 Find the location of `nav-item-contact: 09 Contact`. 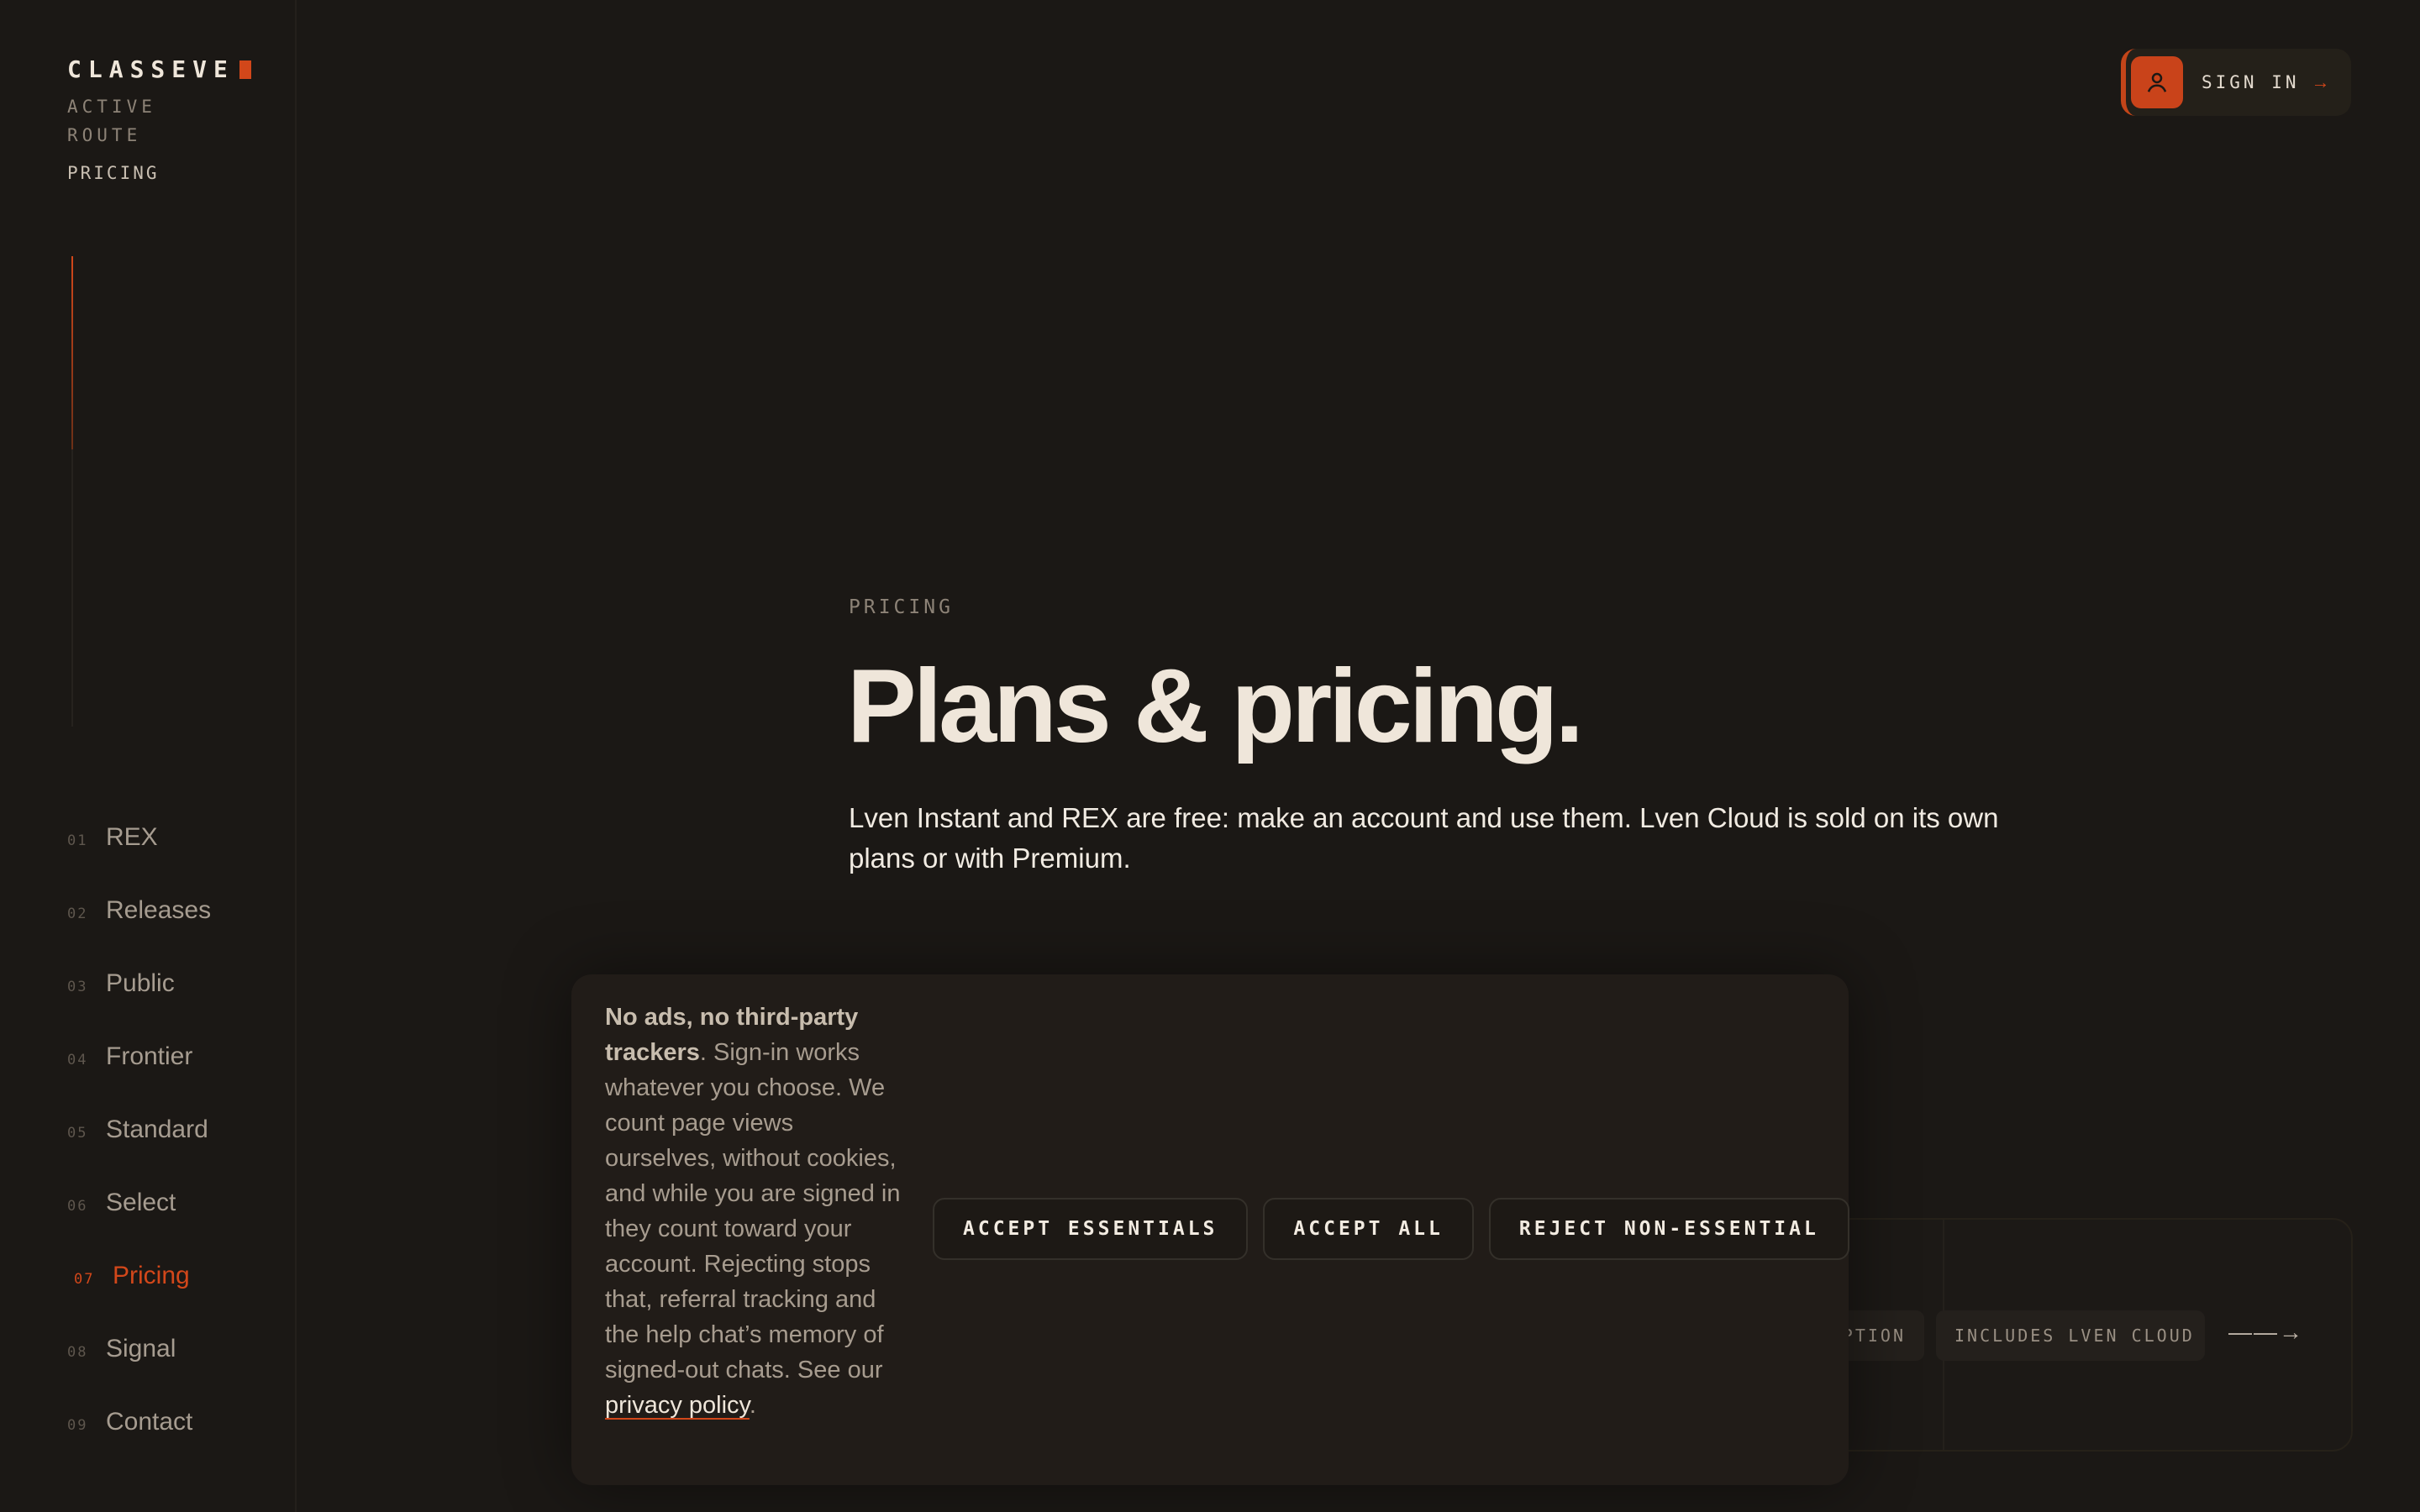

nav-item-contact: 09 Contact is located at coordinates (139, 1444).